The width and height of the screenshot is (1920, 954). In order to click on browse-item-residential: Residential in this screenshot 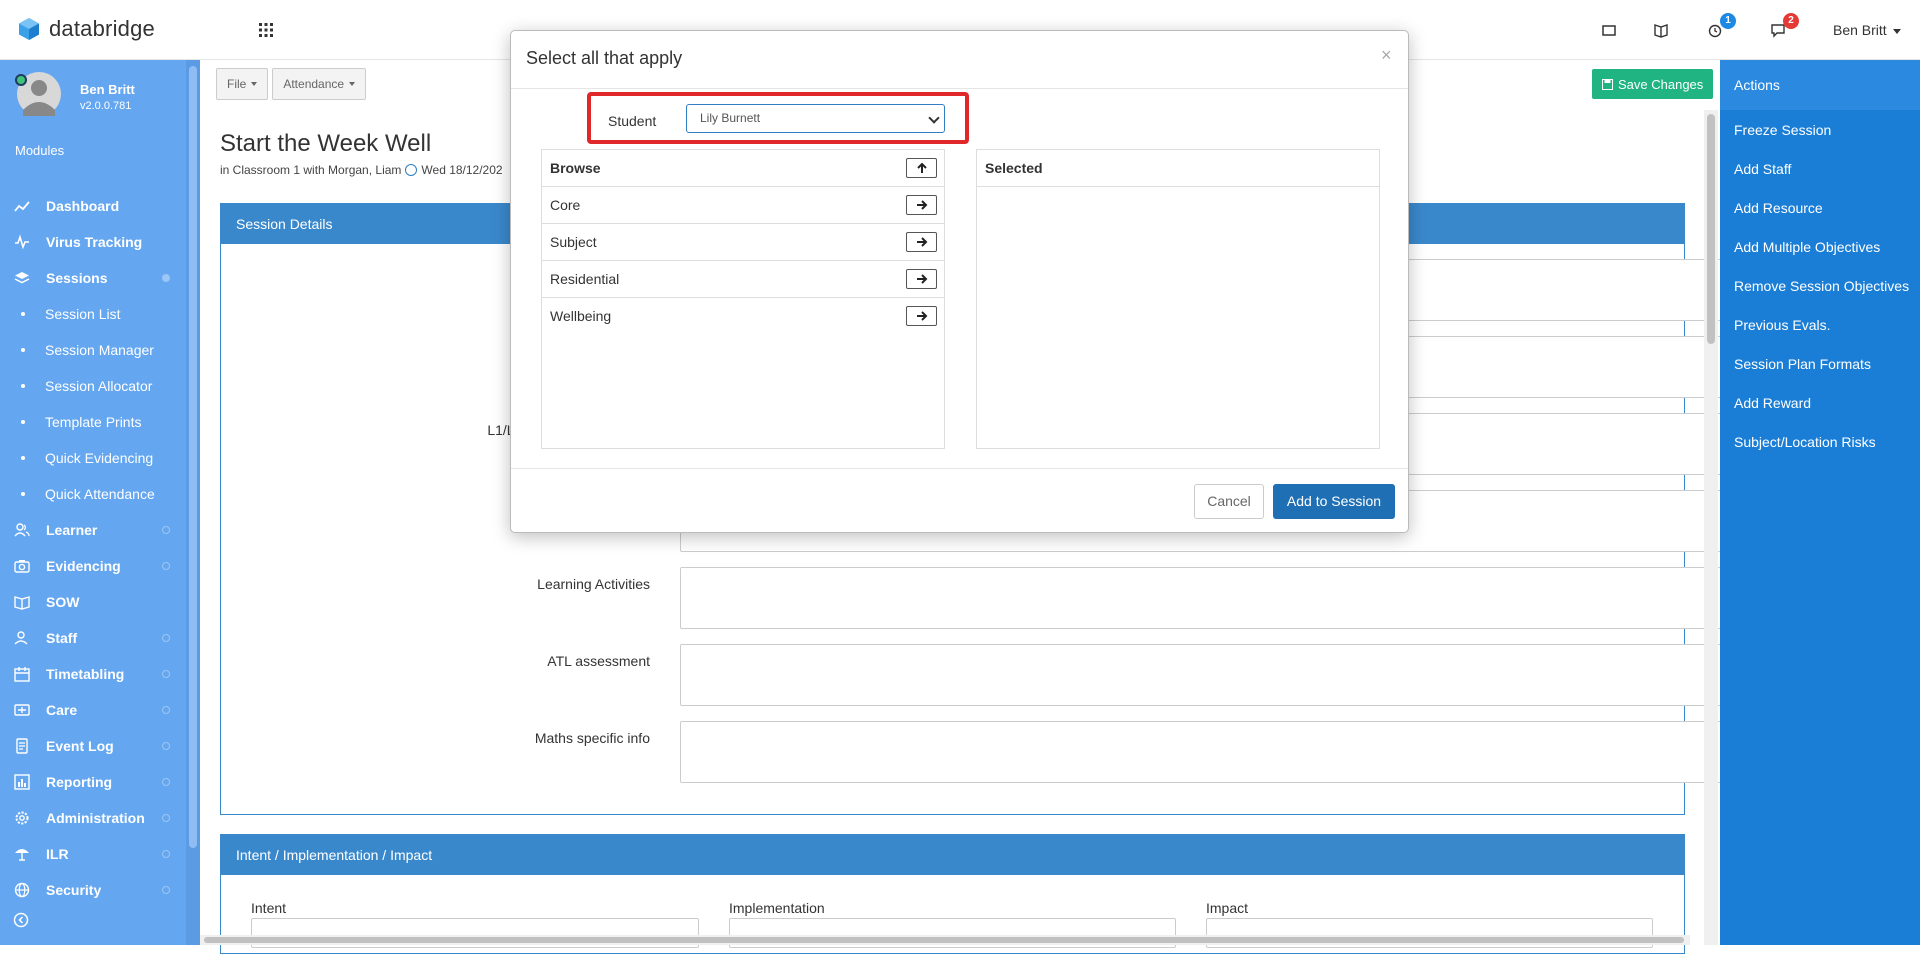, I will do `click(743, 279)`.